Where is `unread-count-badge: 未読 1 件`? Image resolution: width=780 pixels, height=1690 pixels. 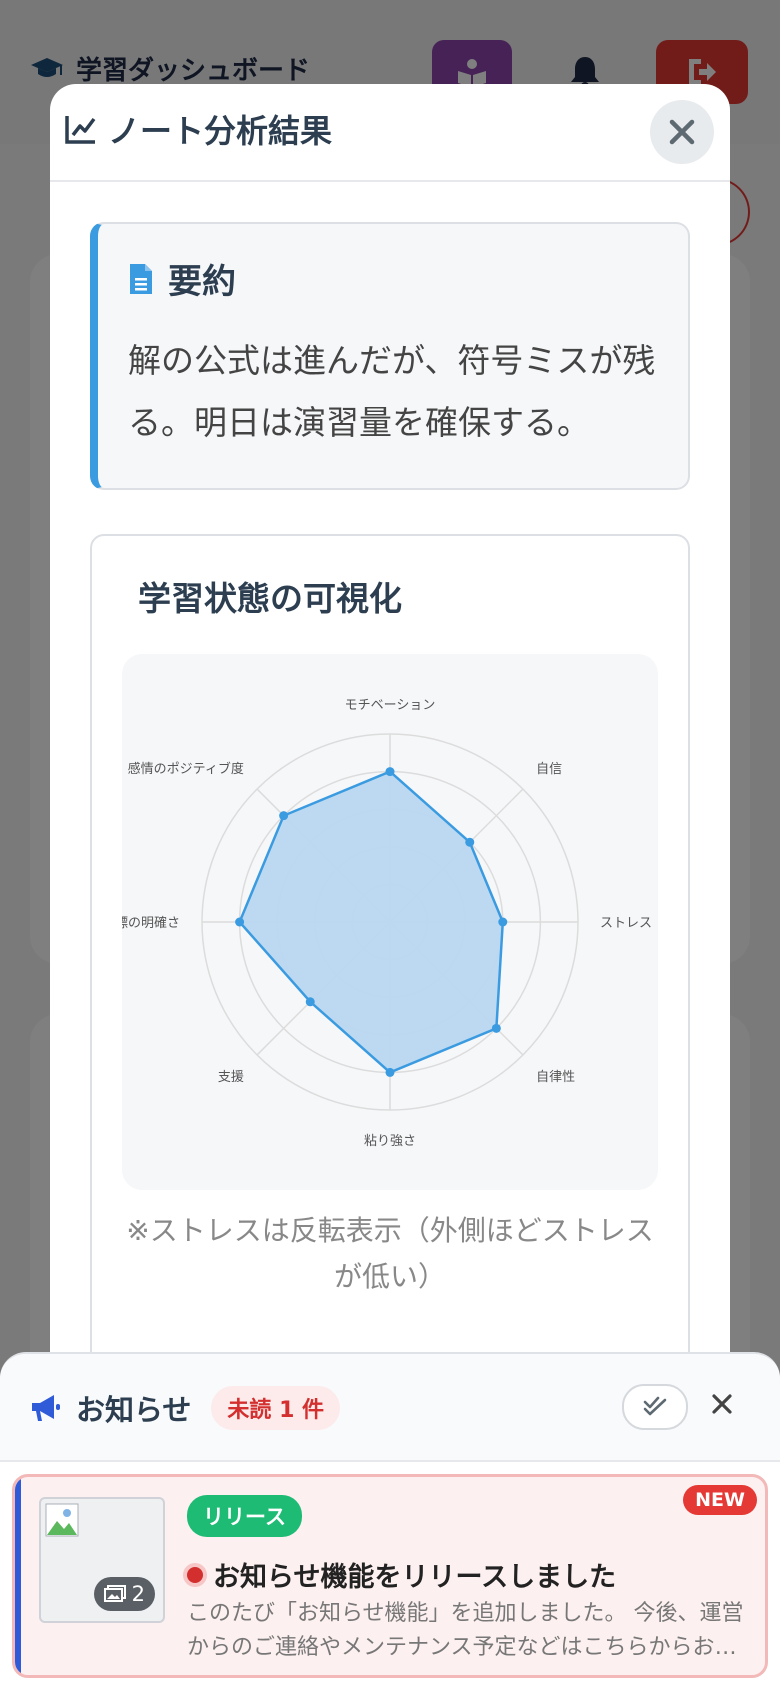 unread-count-badge: 未読 1 件 is located at coordinates (276, 1408).